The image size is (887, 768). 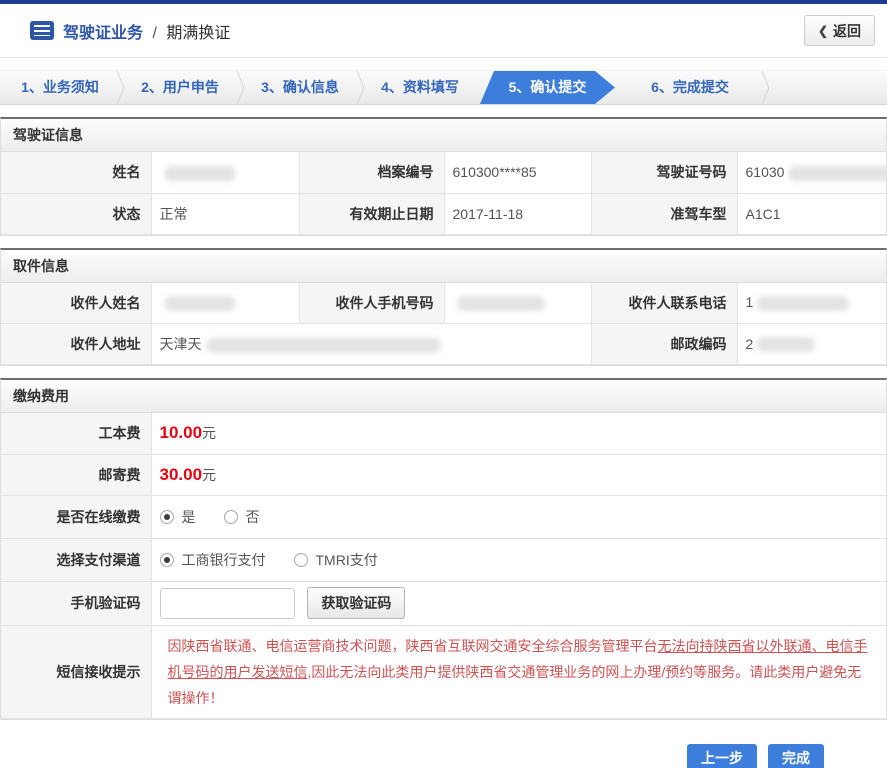 What do you see at coordinates (371, 173) in the screenshot?
I see `file-no-label: 档案编号` at bounding box center [371, 173].